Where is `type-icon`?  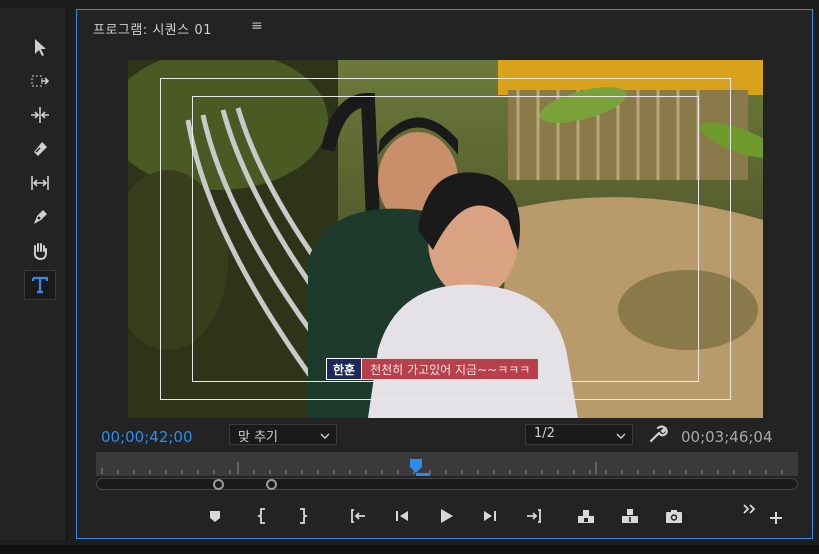 type-icon is located at coordinates (40, 285).